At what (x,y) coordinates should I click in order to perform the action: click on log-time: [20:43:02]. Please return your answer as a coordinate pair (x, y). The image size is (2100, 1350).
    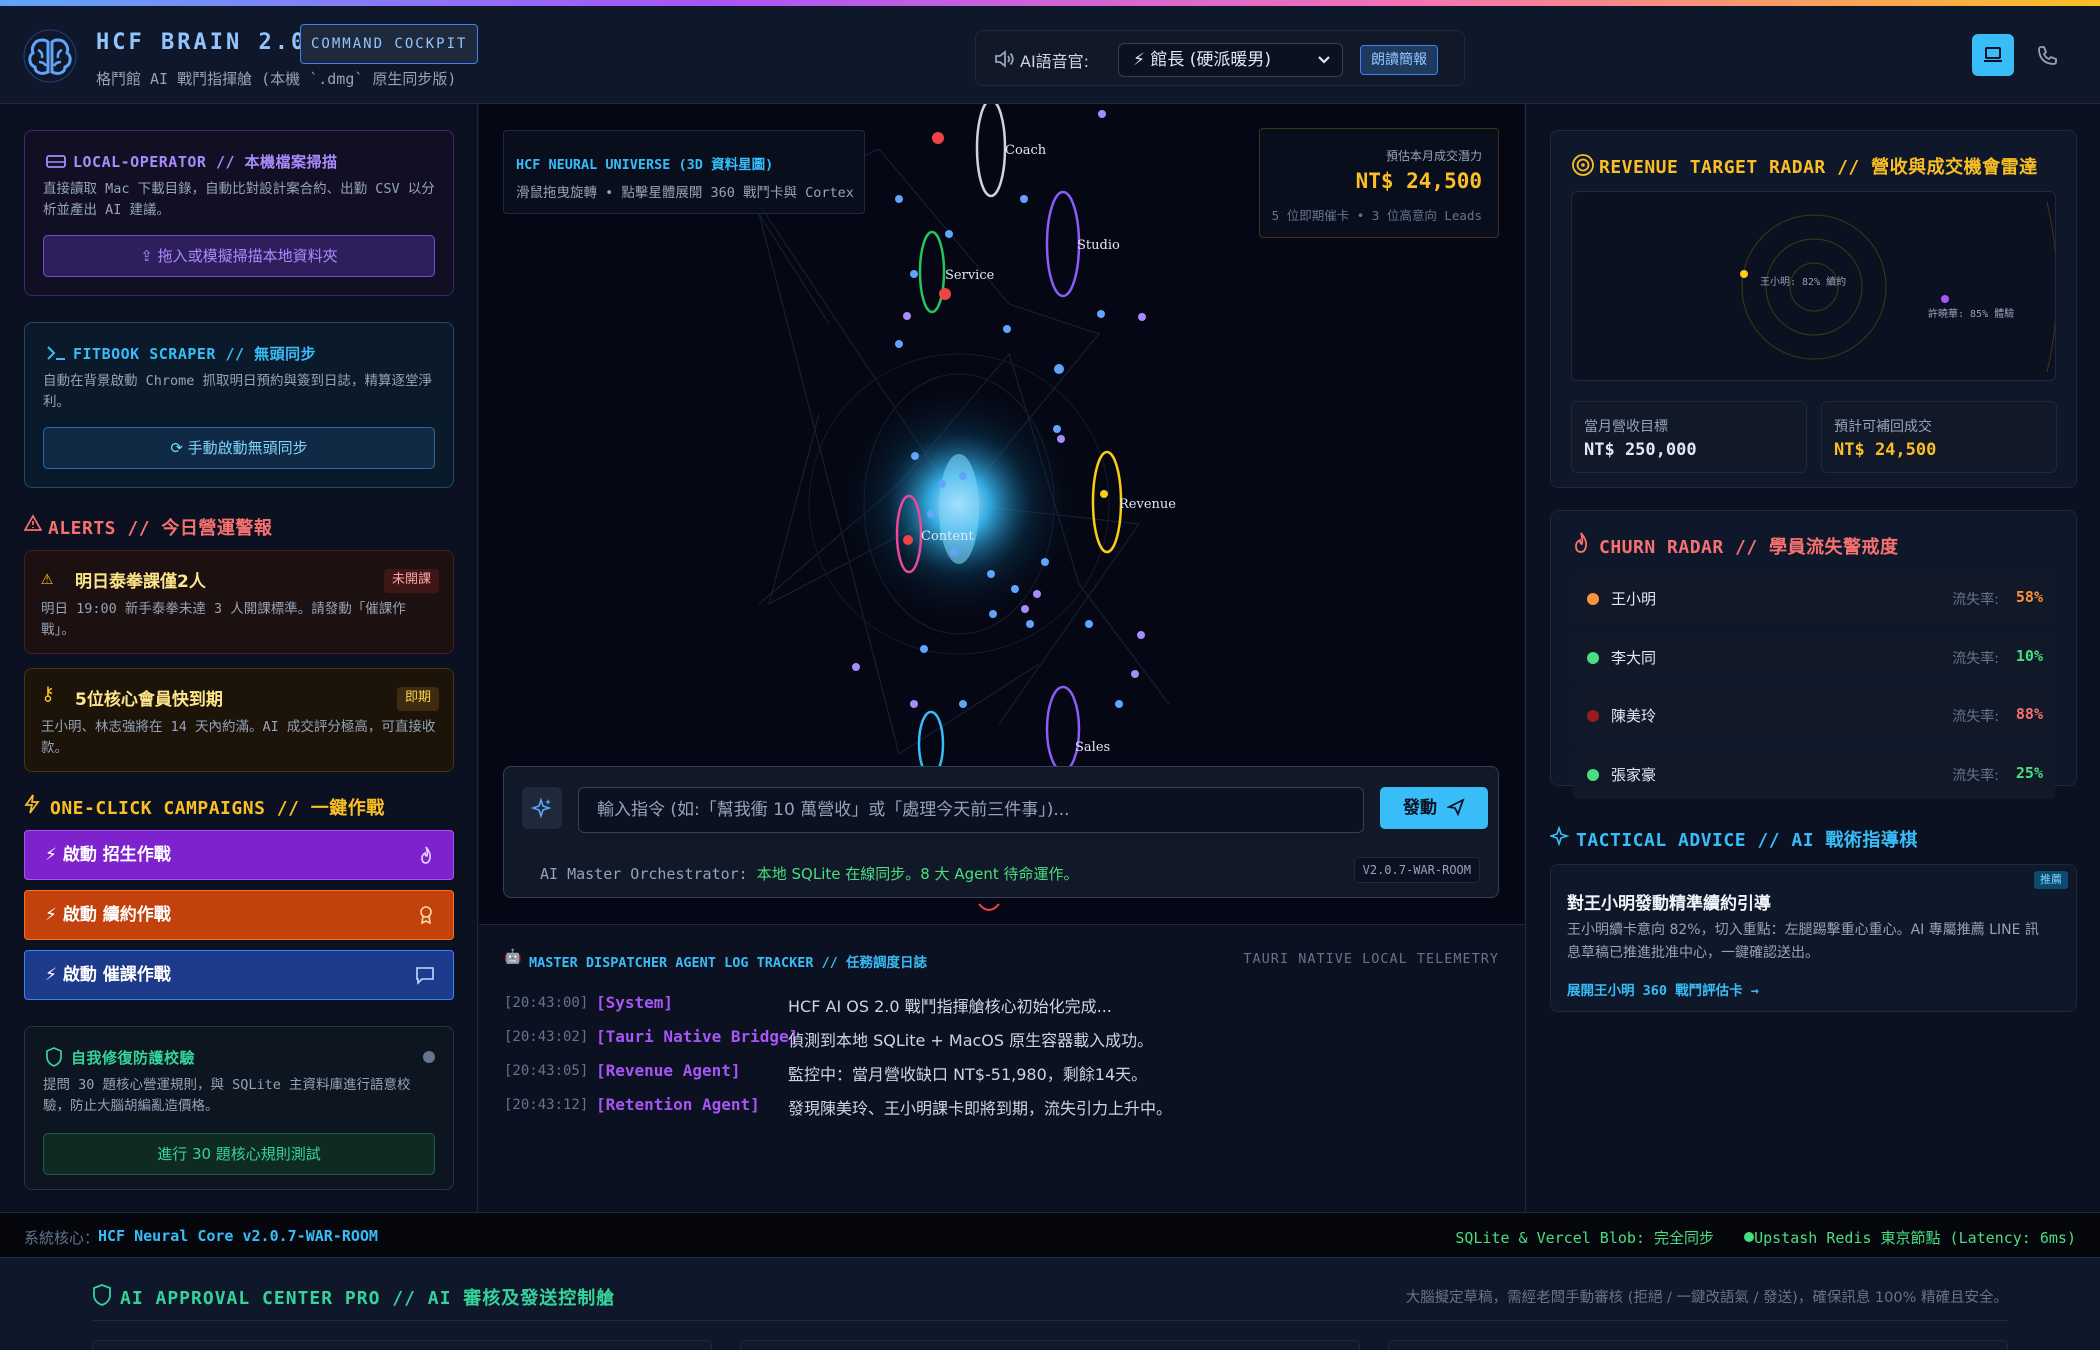
    Looking at the image, I should click on (546, 1037).